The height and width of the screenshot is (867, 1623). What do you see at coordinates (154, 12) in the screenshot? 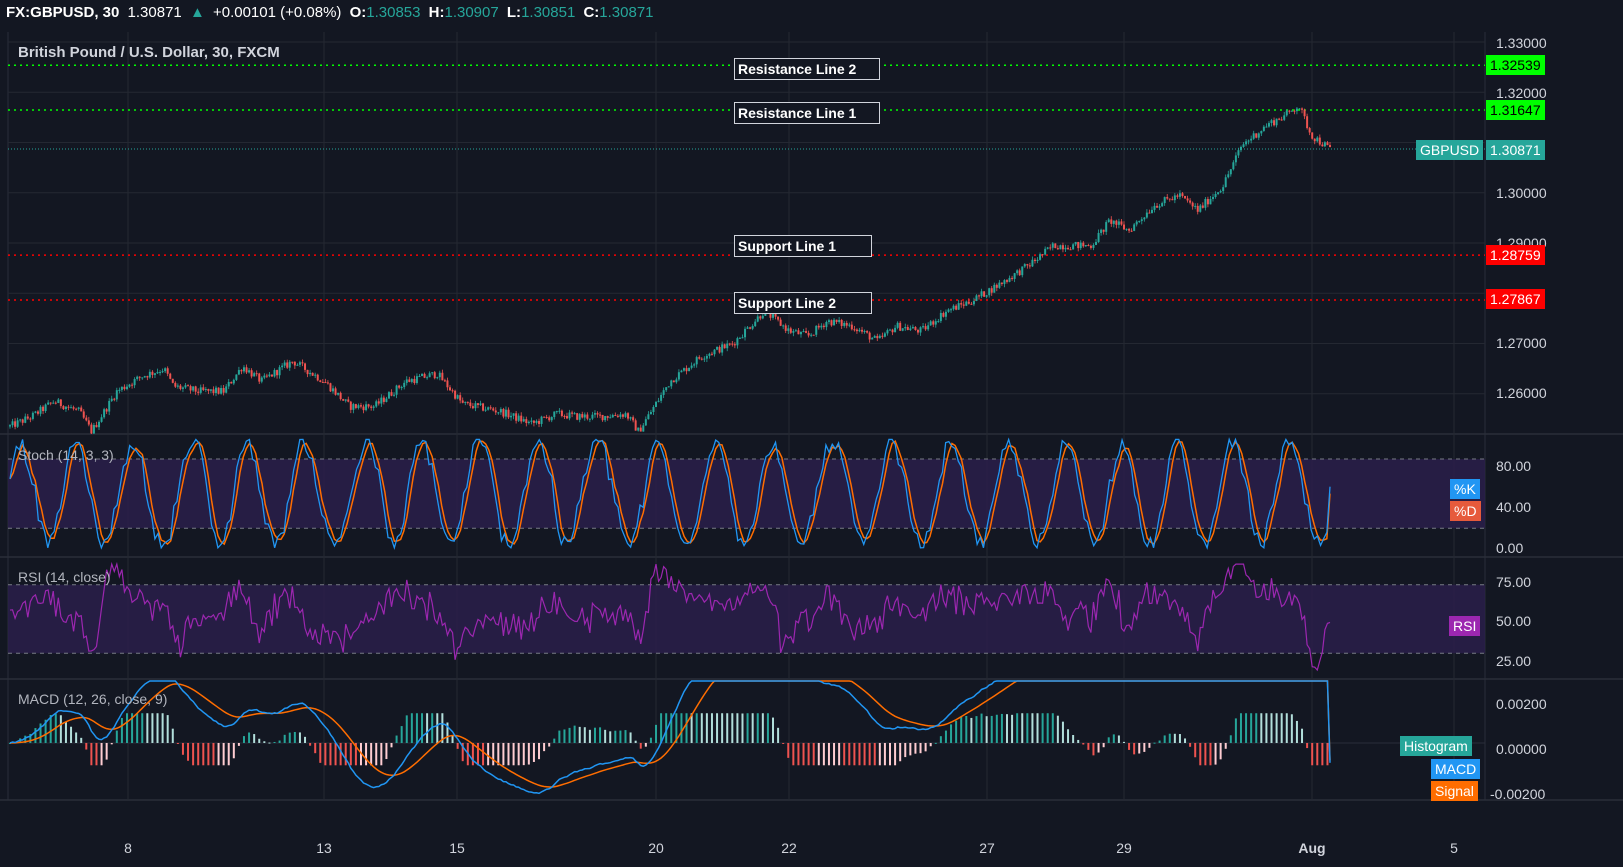
I see `last-price: 1.30871` at bounding box center [154, 12].